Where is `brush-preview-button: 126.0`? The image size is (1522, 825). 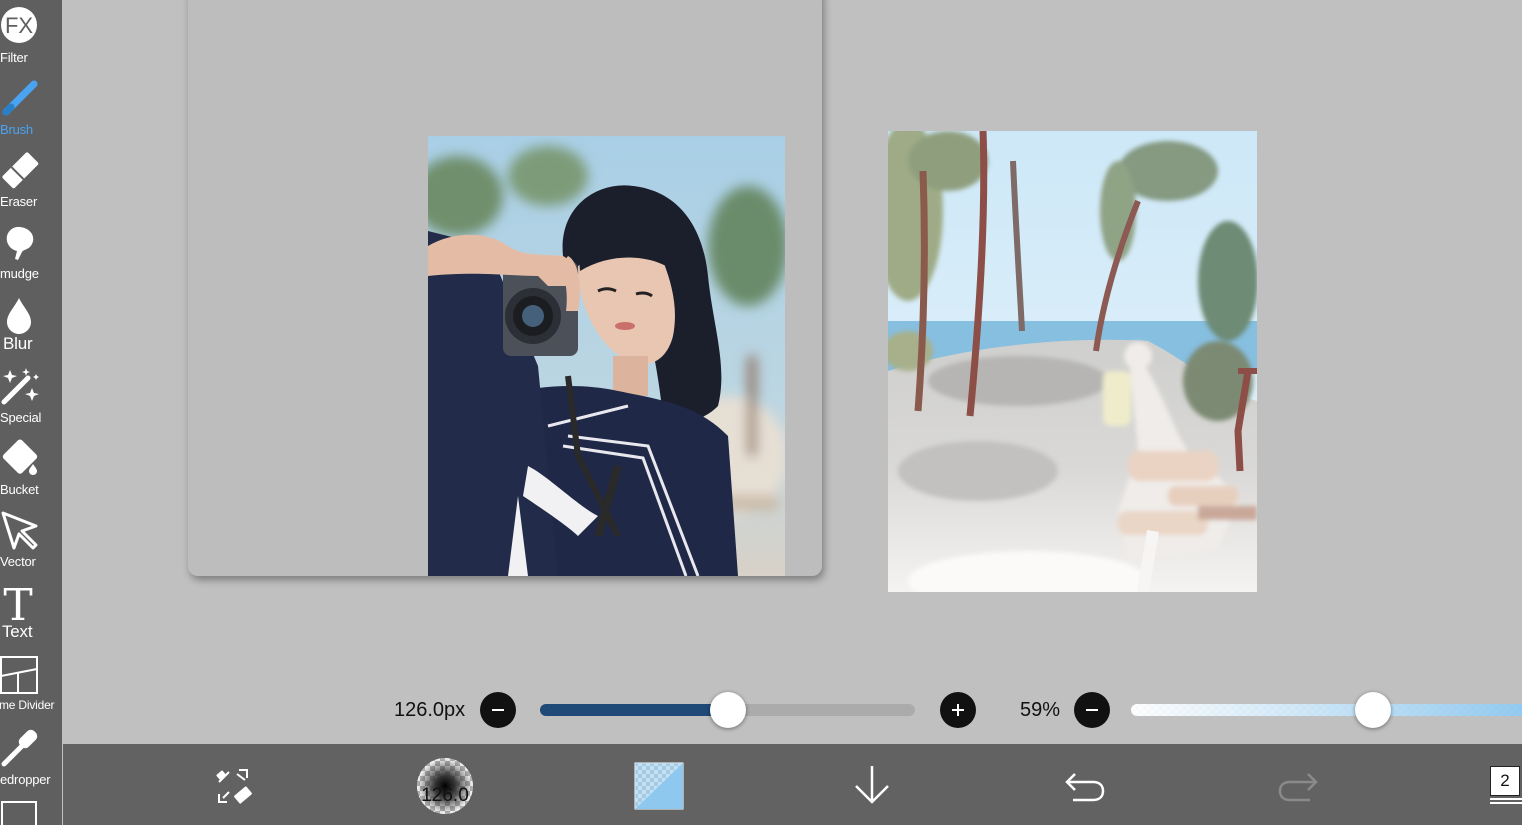 brush-preview-button: 126.0 is located at coordinates (445, 786).